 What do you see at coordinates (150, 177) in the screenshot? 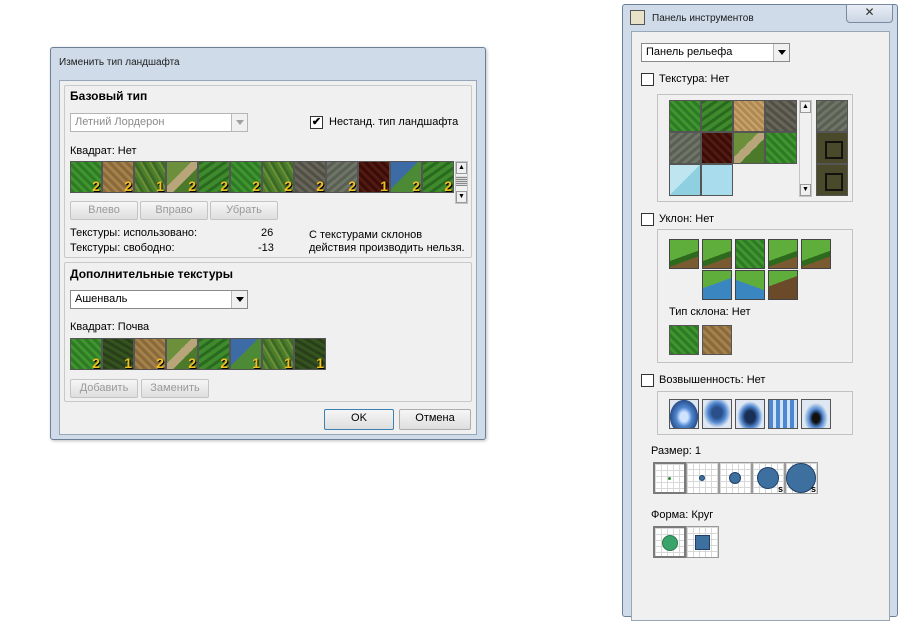
I see `base-tile-2: 1` at bounding box center [150, 177].